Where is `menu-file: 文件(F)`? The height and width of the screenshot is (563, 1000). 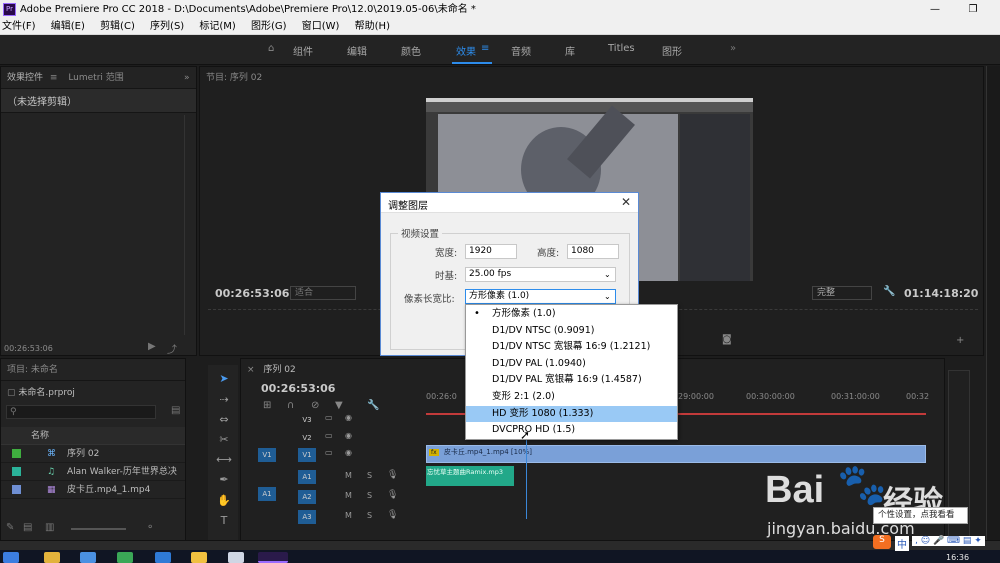
menu-file: 文件(F) is located at coordinates (19, 26).